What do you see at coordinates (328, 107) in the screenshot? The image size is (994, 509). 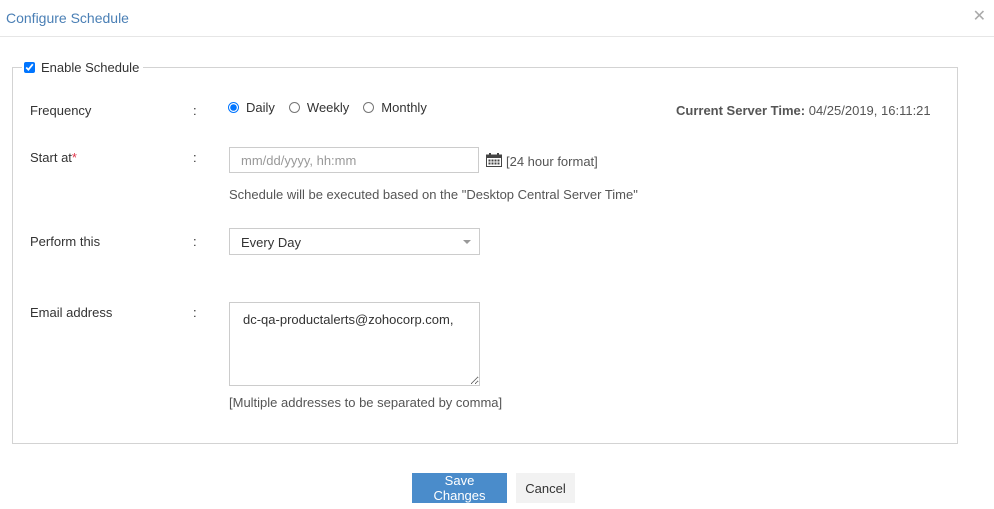 I see `weekly-label: Weekly` at bounding box center [328, 107].